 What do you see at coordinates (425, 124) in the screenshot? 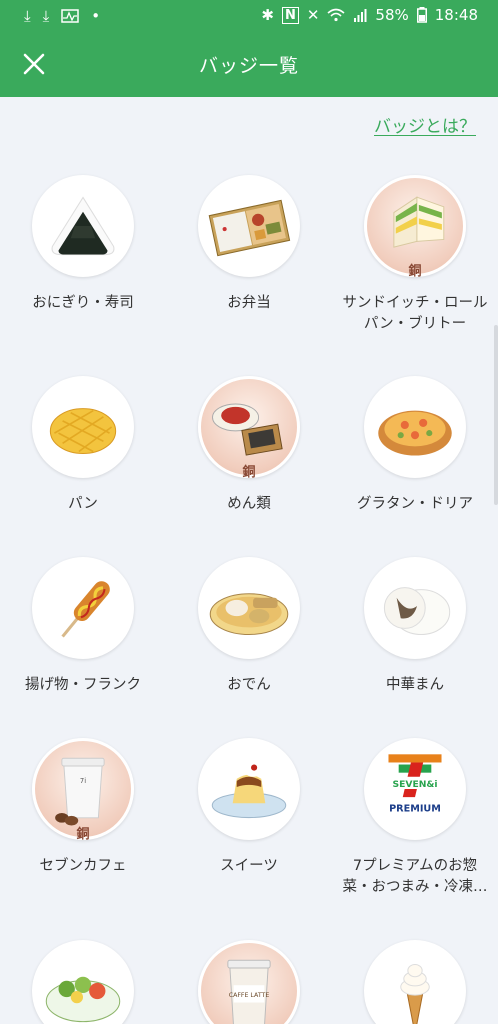
I see `about-badges-link: バッジとは？` at bounding box center [425, 124].